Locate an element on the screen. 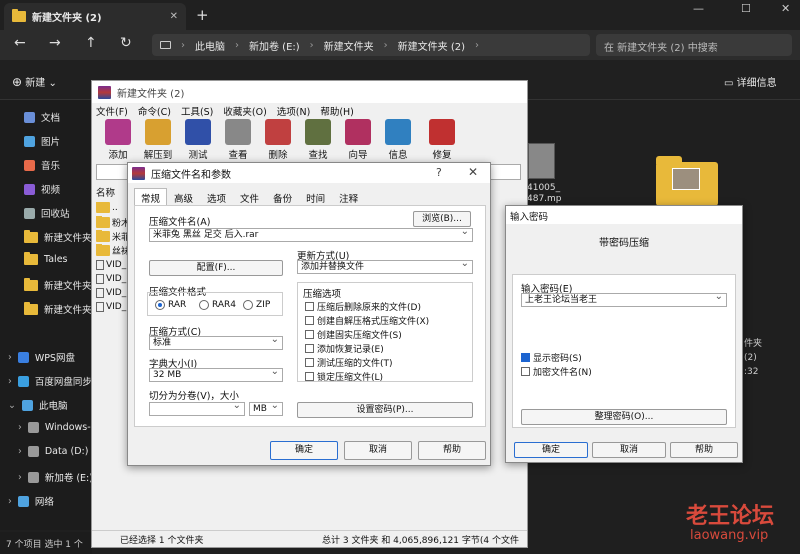 The image size is (800, 554). encrypt-filenames-checkbox: 加密文件名(N) is located at coordinates (556, 371).